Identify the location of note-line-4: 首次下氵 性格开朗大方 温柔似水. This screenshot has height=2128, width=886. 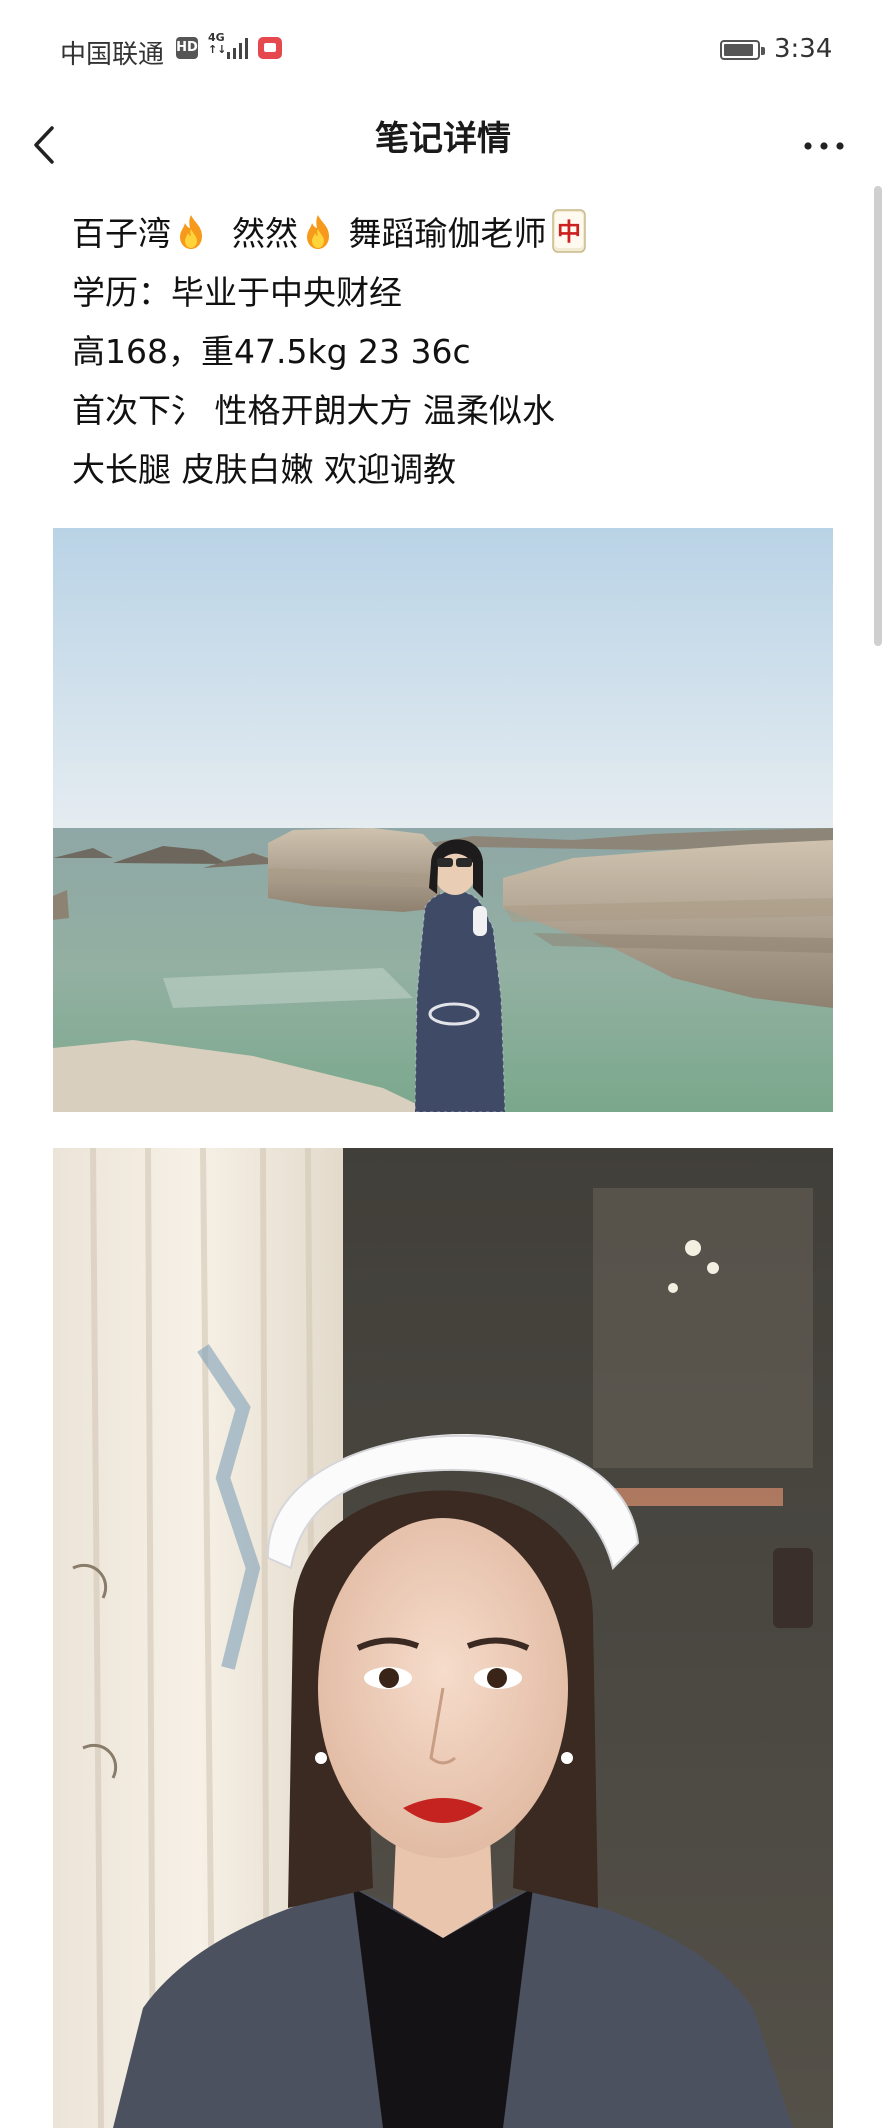
(313, 410).